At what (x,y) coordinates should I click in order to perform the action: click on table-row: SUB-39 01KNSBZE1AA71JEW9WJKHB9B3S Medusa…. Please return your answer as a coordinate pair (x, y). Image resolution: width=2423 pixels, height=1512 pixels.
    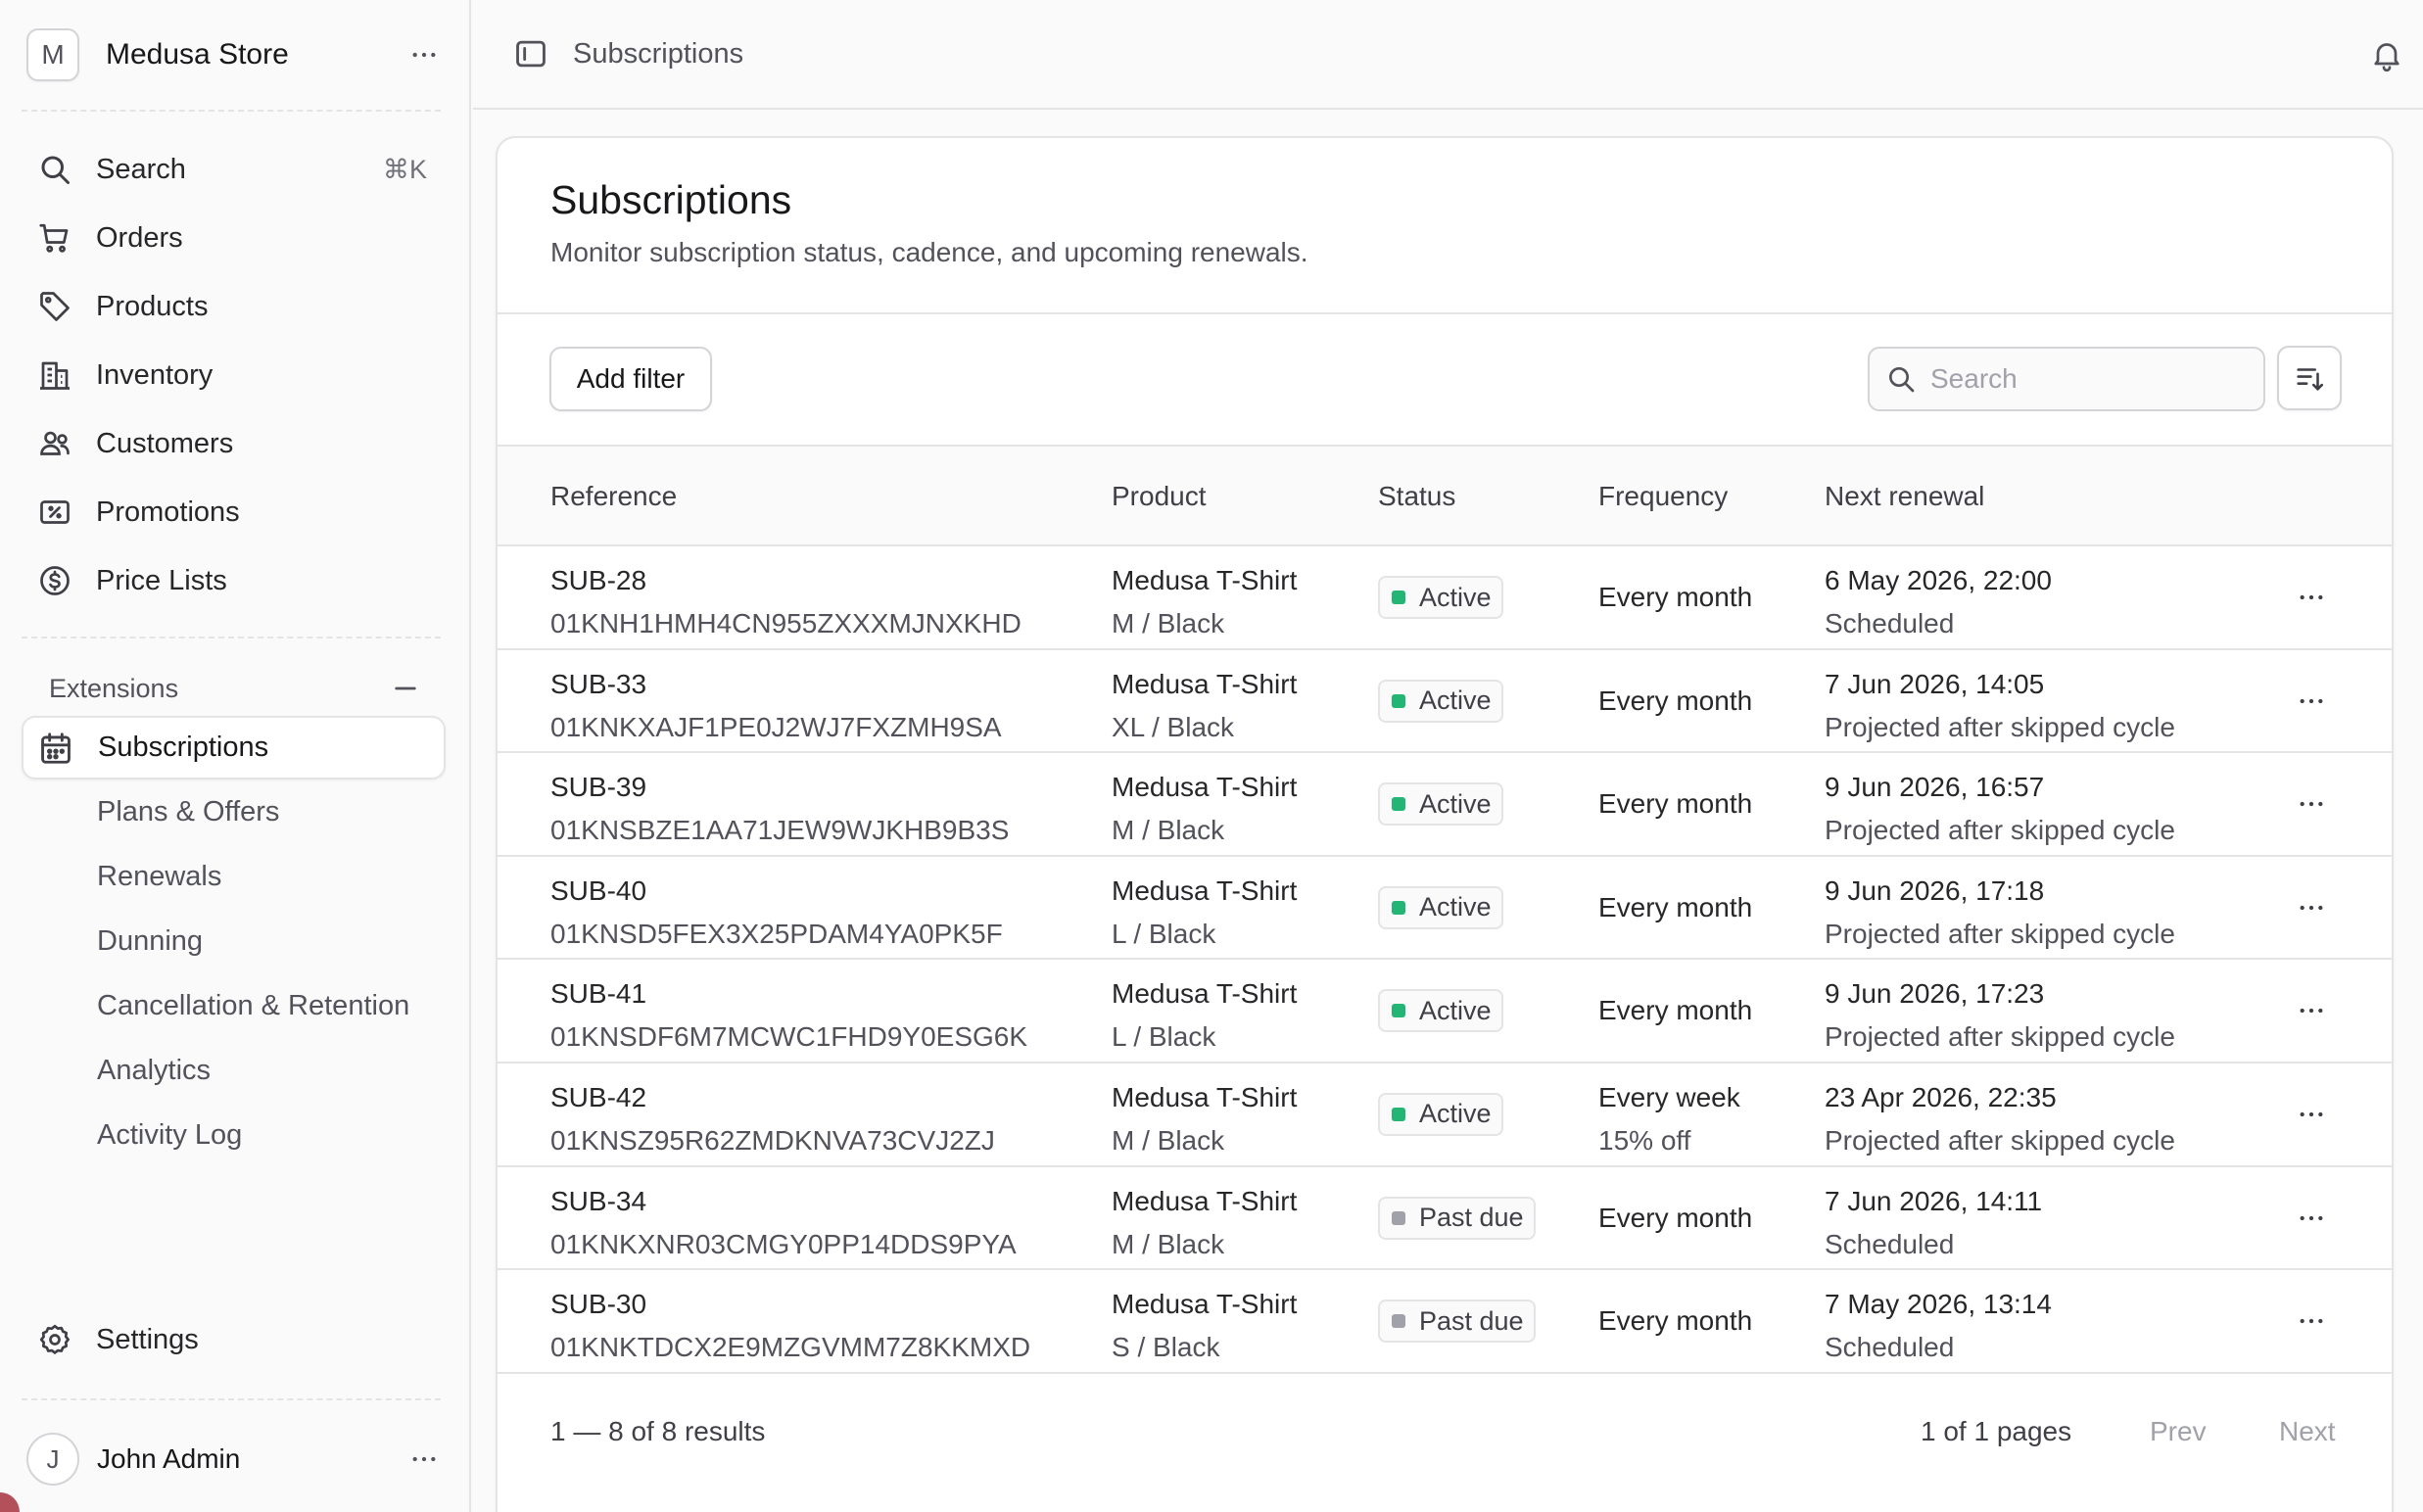
    Looking at the image, I should click on (1445, 805).